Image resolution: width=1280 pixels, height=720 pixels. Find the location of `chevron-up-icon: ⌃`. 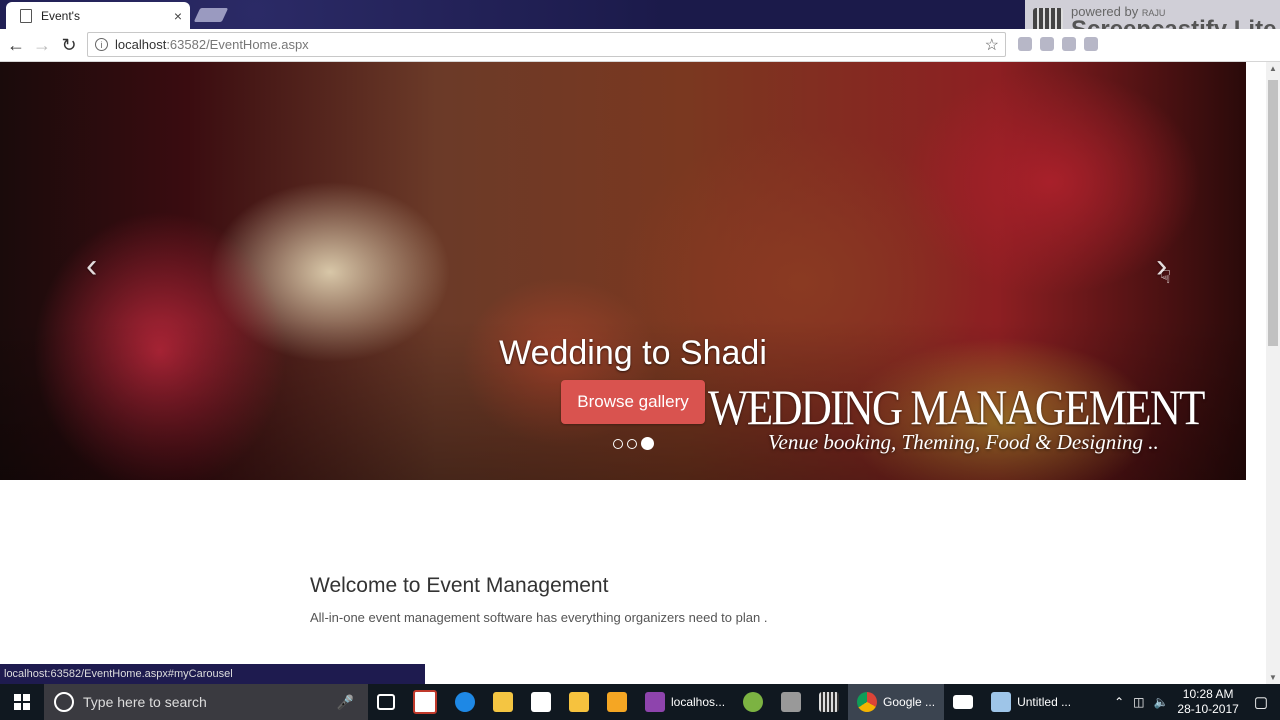

chevron-up-icon: ⌃ is located at coordinates (1119, 702).